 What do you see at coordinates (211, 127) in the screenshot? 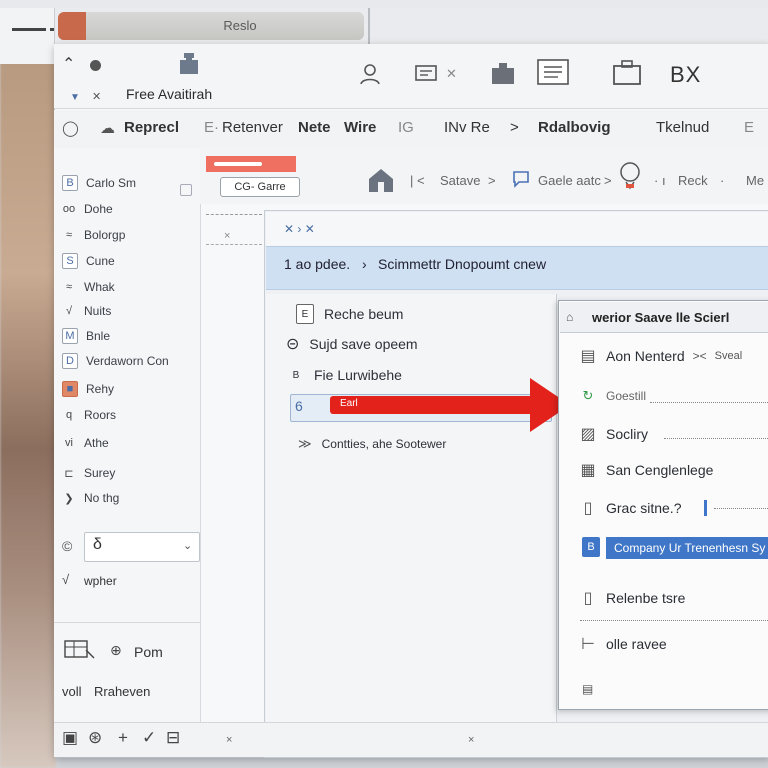
I see `ribbon-separator: E·` at bounding box center [211, 127].